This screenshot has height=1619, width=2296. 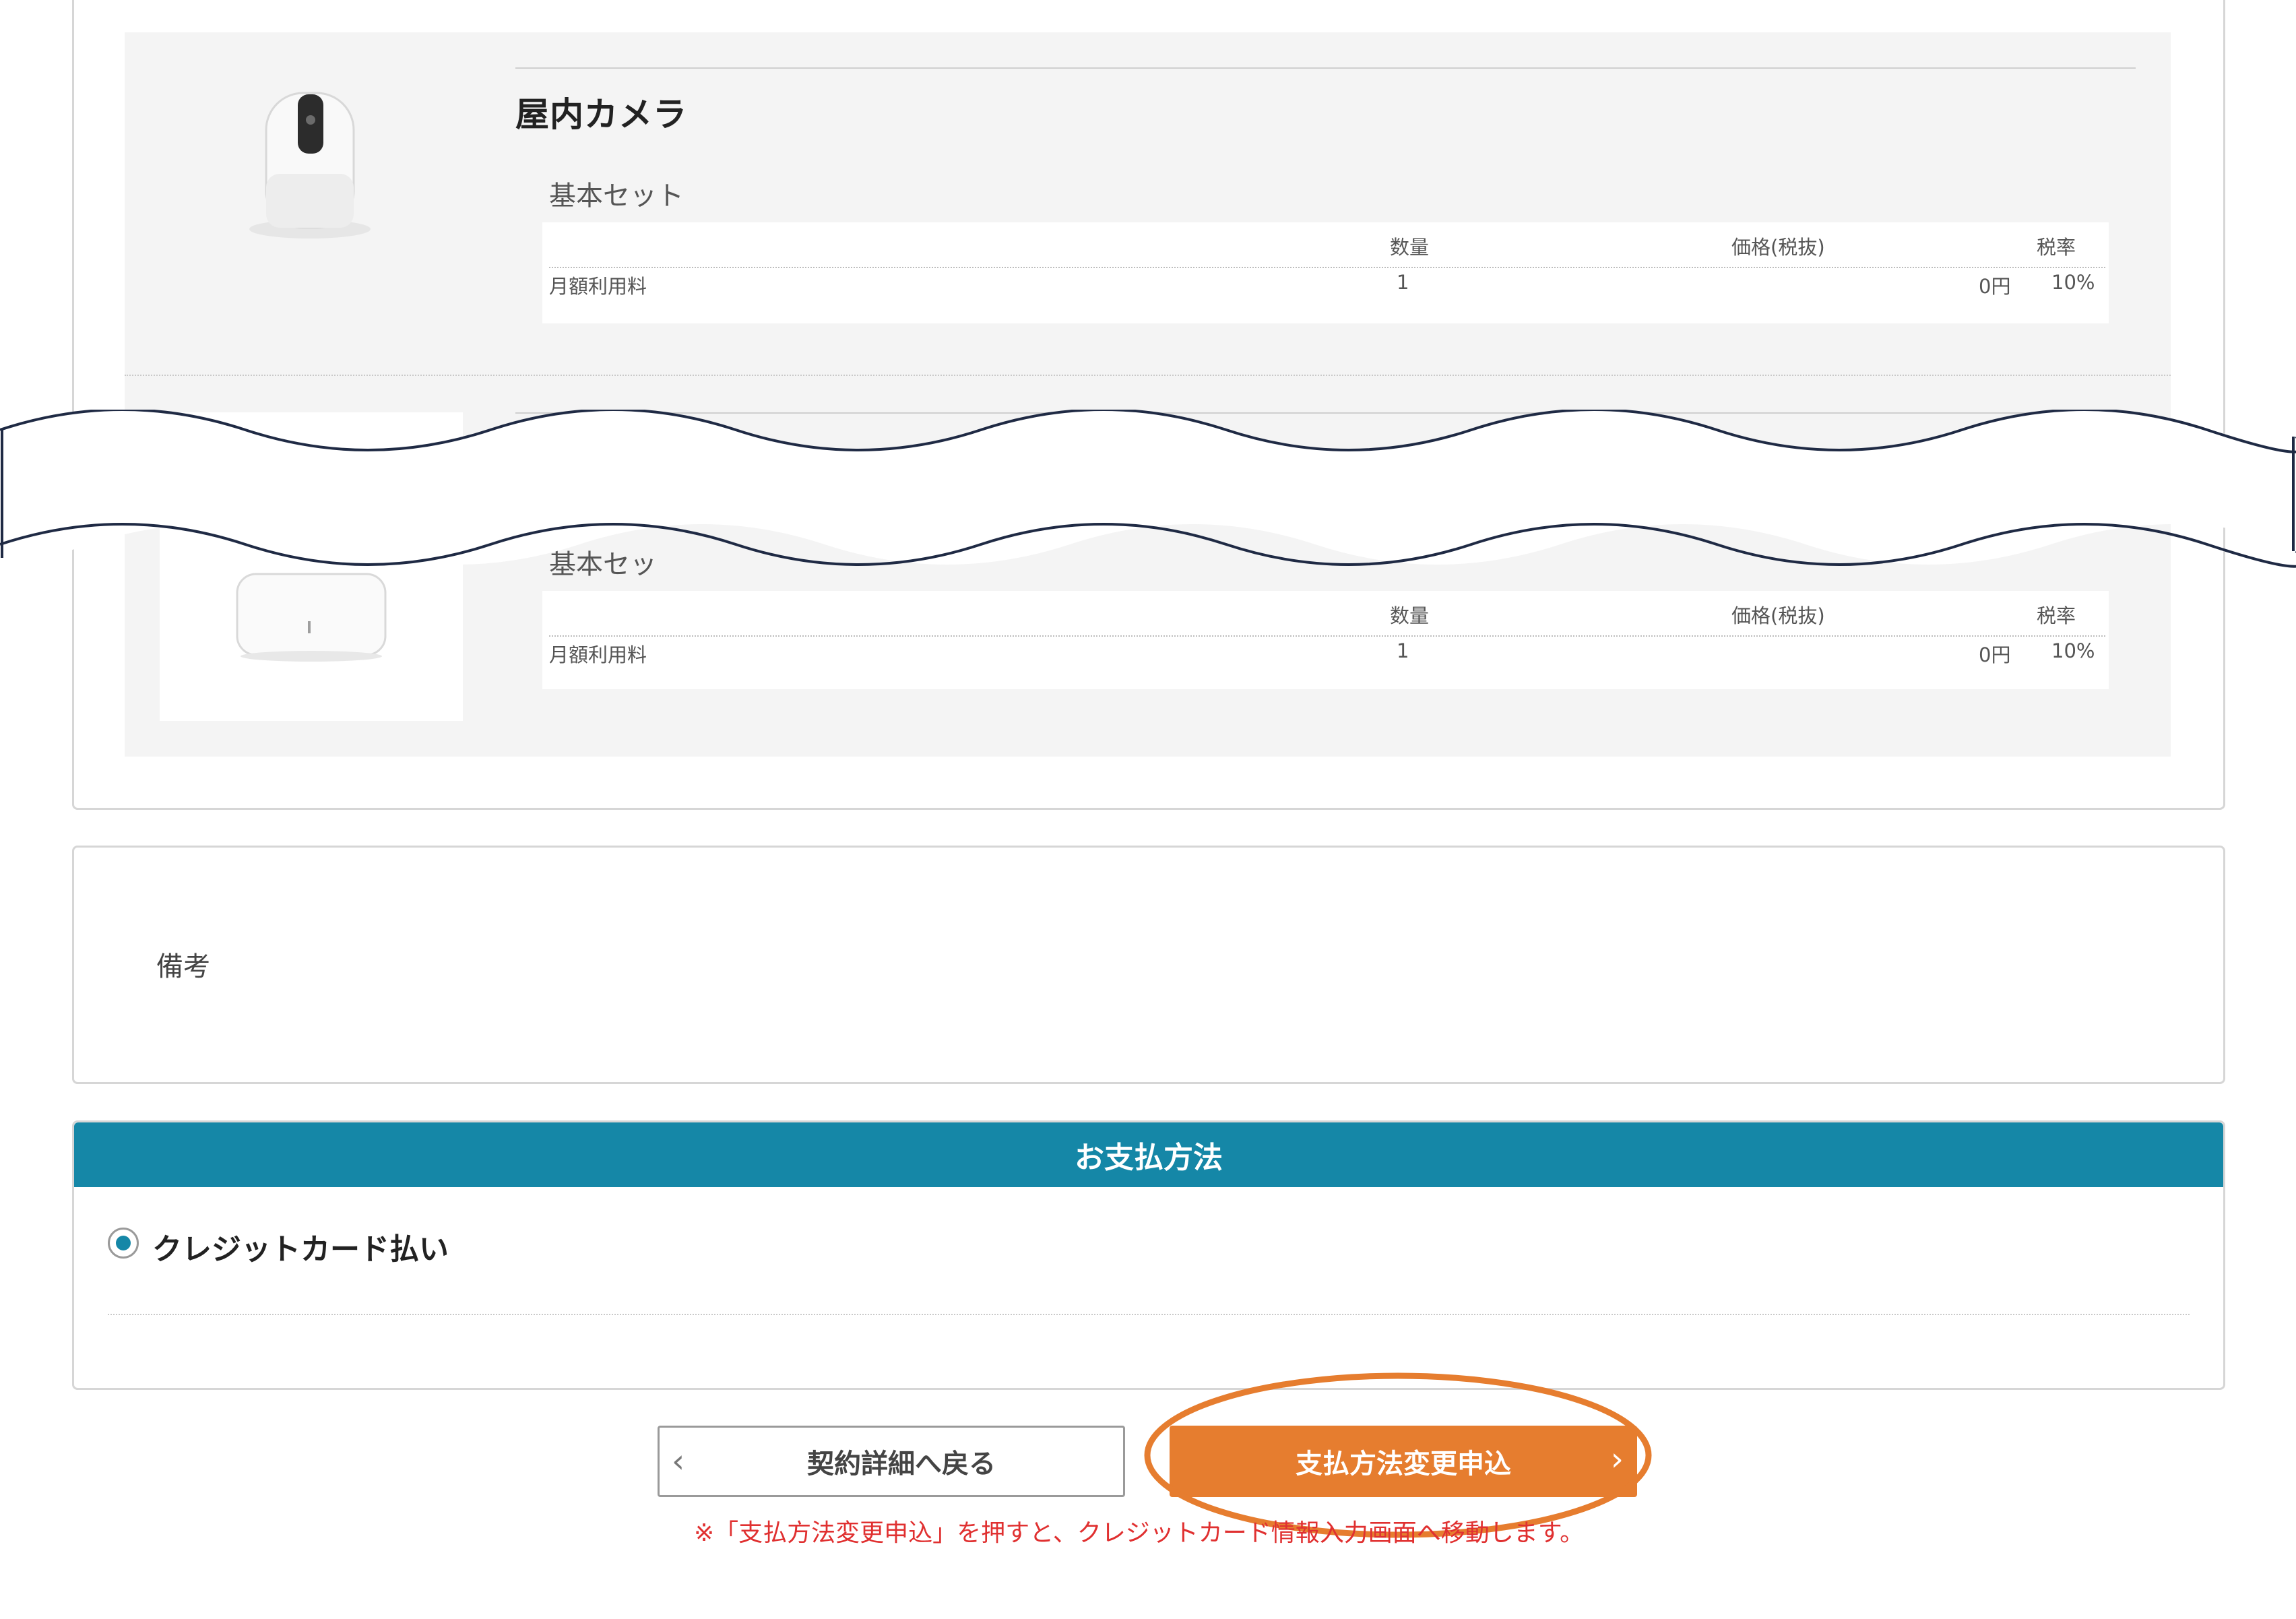 I want to click on submit-note: ※「支払方法変更申込」を押すと、クレジットカード情報入力画面へ移動します。, so click(x=1139, y=1533).